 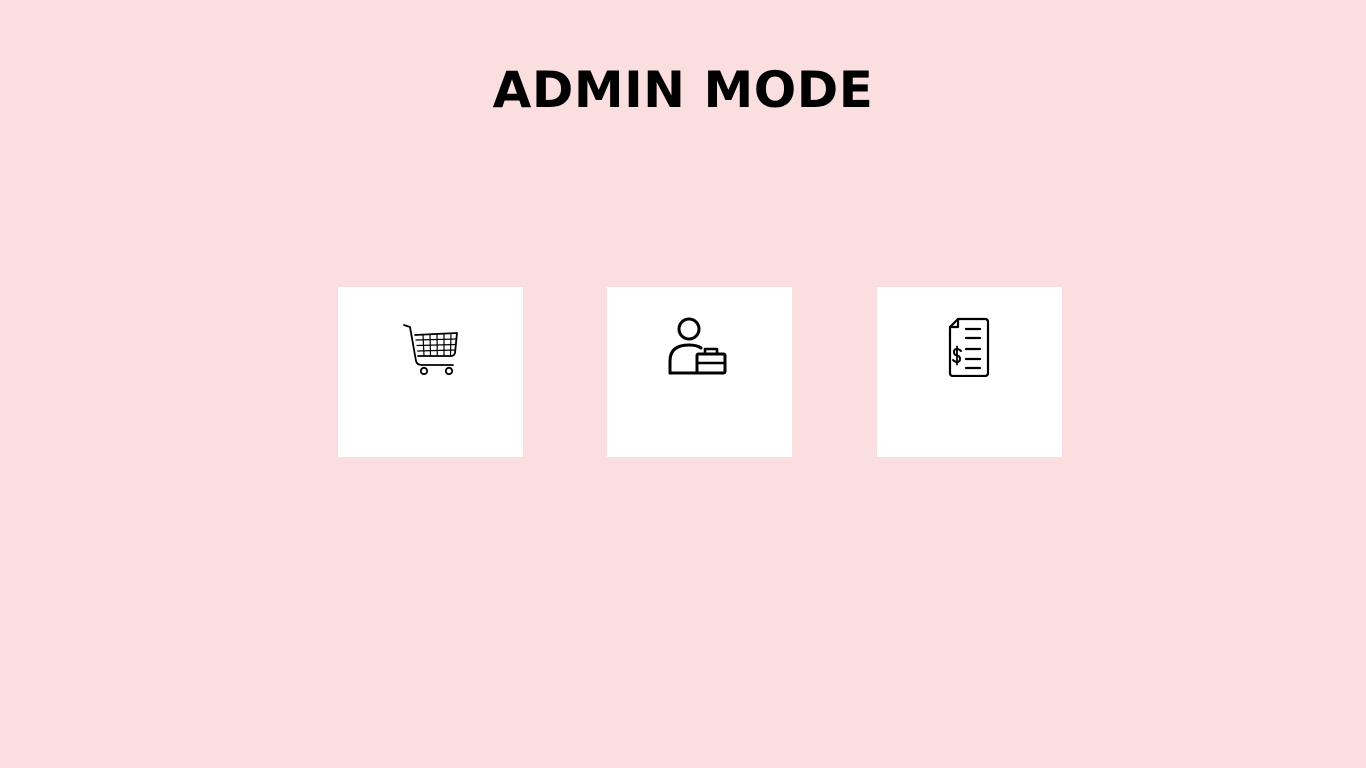 What do you see at coordinates (697, 346) in the screenshot?
I see `employee-briefcase-icon` at bounding box center [697, 346].